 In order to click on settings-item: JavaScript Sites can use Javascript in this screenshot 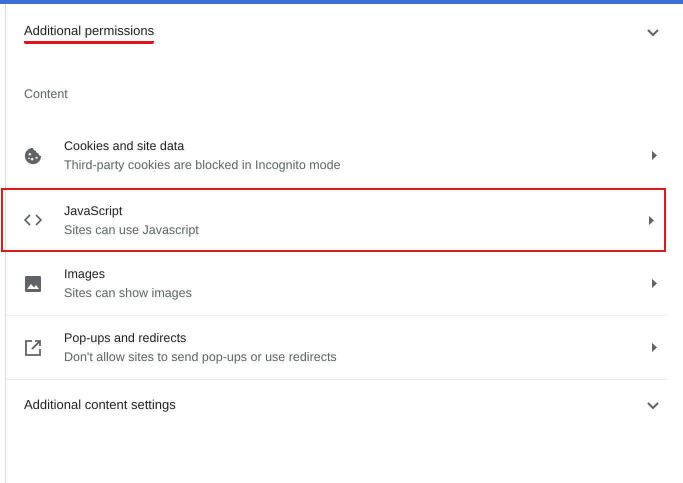, I will do `click(333, 220)`.